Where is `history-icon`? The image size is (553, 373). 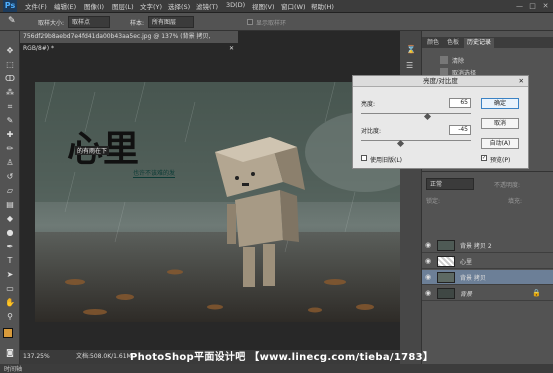 history-icon is located at coordinates (444, 60).